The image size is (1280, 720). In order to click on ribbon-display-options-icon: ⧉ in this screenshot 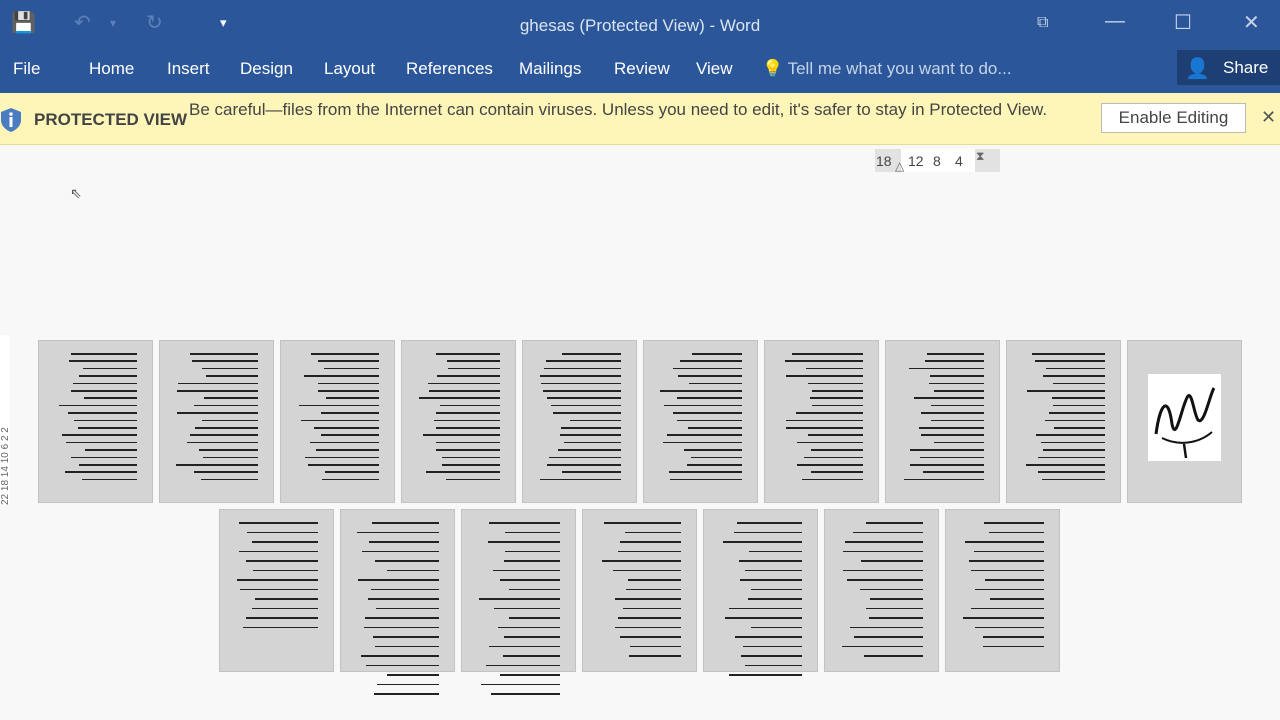, I will do `click(1042, 23)`.